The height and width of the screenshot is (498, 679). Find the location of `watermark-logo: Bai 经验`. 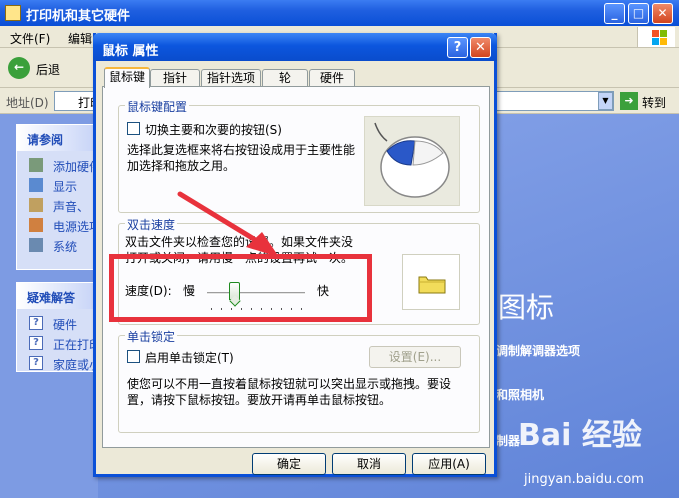

watermark-logo: Bai 经验 is located at coordinates (580, 435).